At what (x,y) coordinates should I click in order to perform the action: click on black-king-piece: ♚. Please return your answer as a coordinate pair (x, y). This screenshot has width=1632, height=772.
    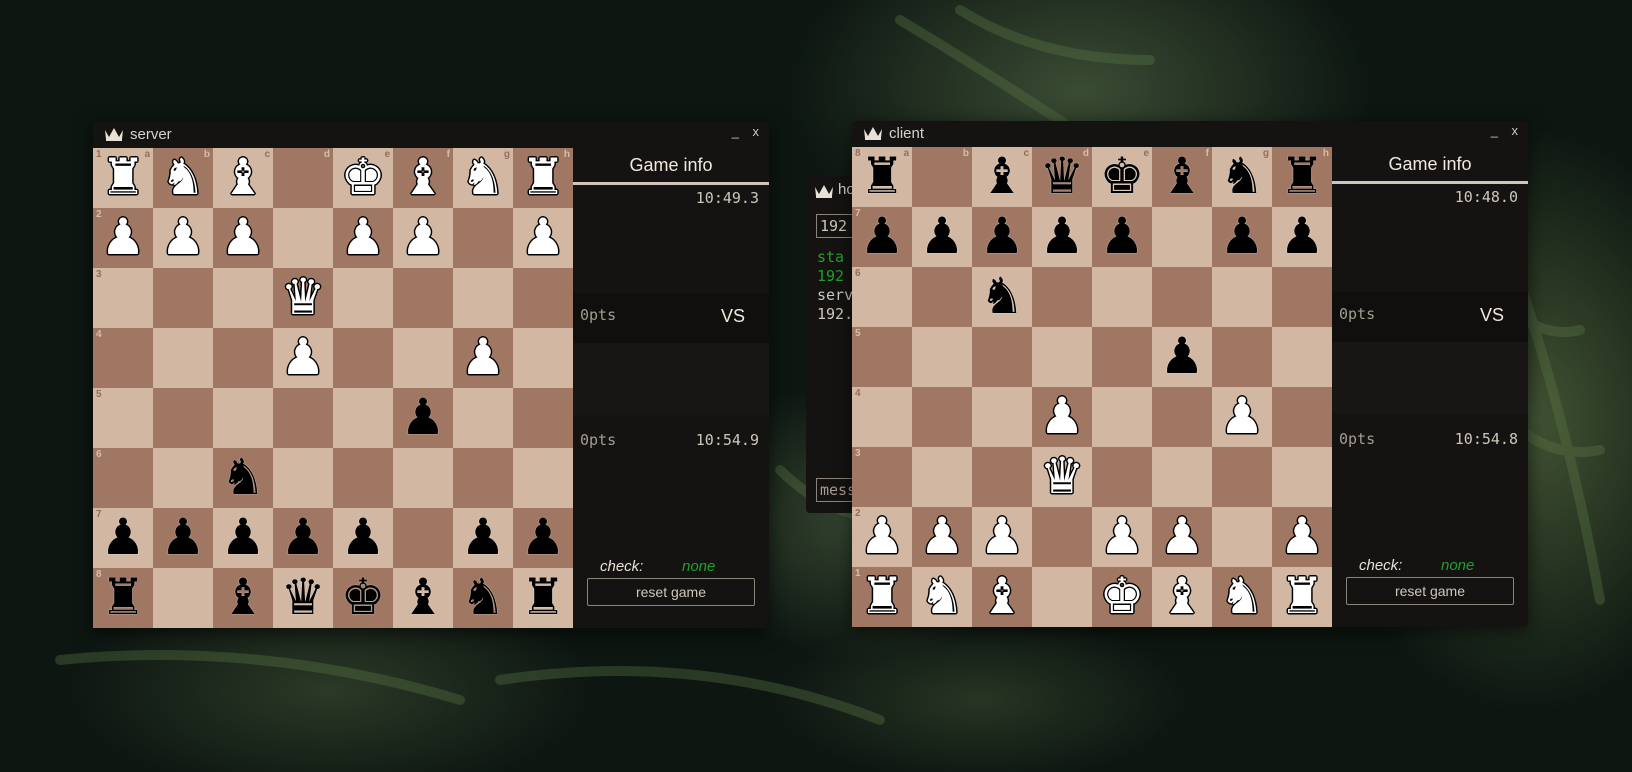
    Looking at the image, I should click on (1122, 177).